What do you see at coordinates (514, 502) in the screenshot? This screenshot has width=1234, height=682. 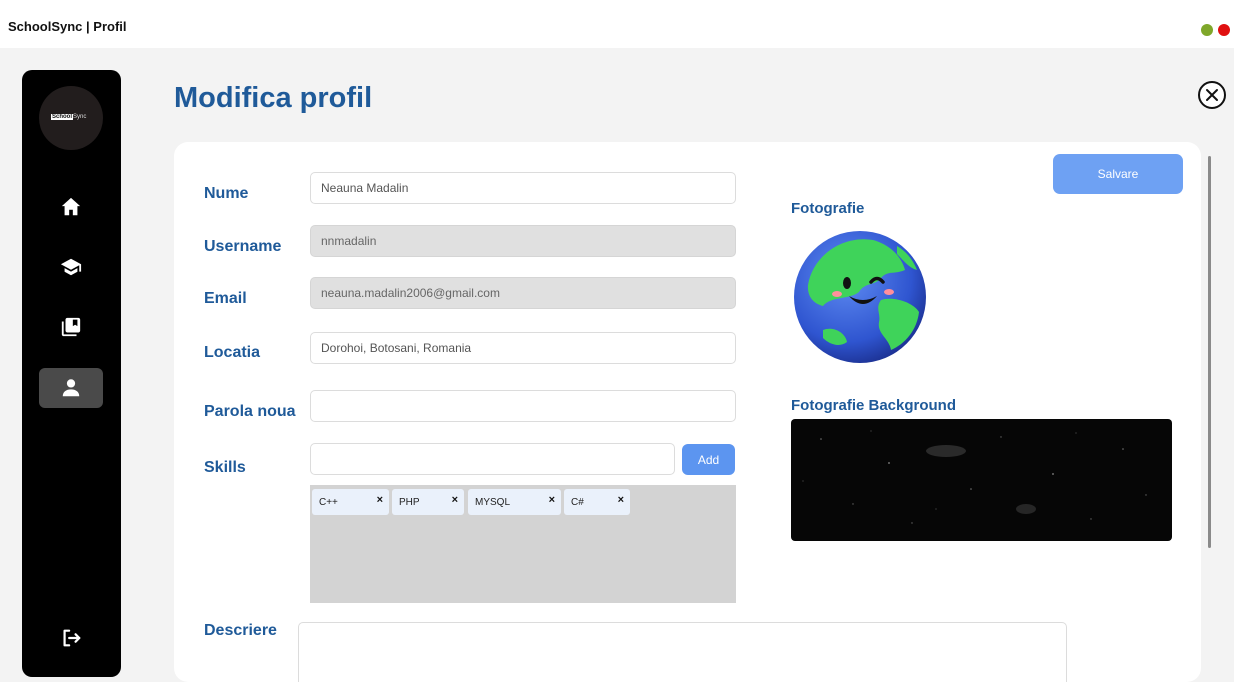 I see `skill-chip: MYSQL ×` at bounding box center [514, 502].